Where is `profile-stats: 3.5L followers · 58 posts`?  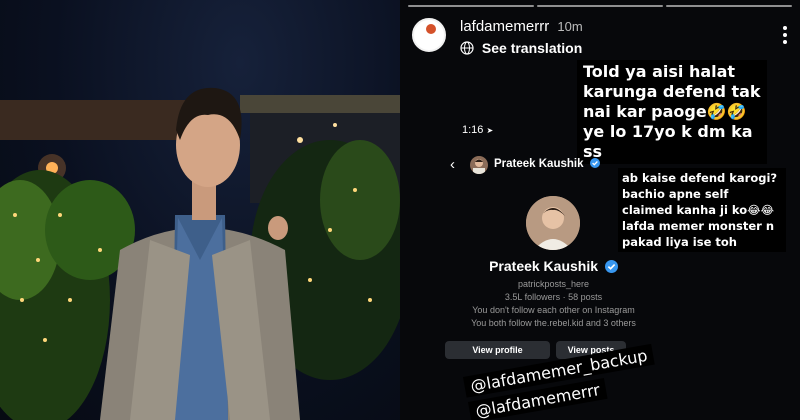
profile-stats: 3.5L followers · 58 posts is located at coordinates (553, 297).